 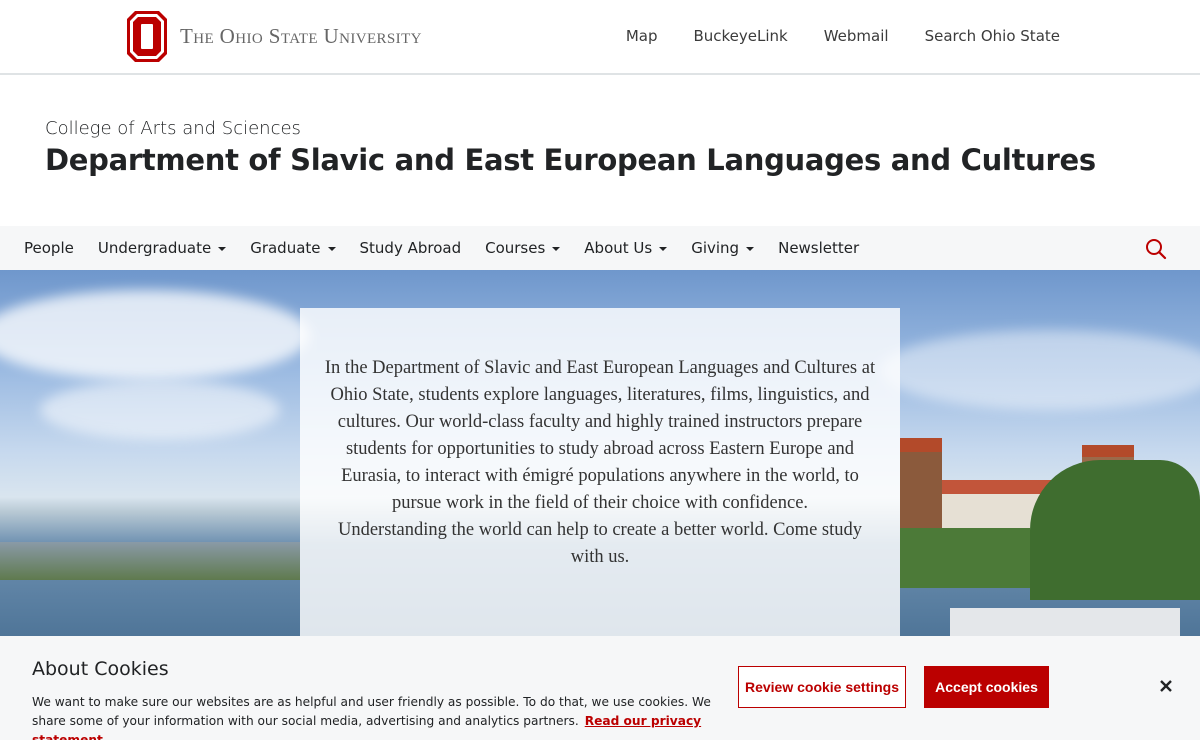 I want to click on link-search-ohio-state: Search Ohio State, so click(x=992, y=36).